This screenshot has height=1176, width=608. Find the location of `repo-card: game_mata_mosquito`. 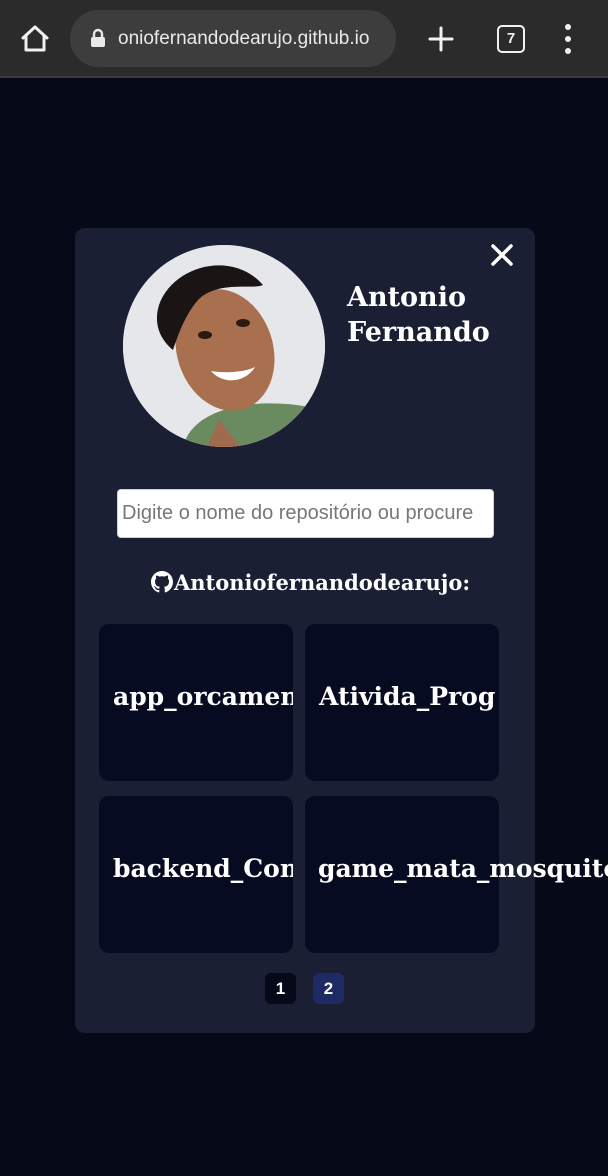

repo-card: game_mata_mosquito is located at coordinates (456, 874).